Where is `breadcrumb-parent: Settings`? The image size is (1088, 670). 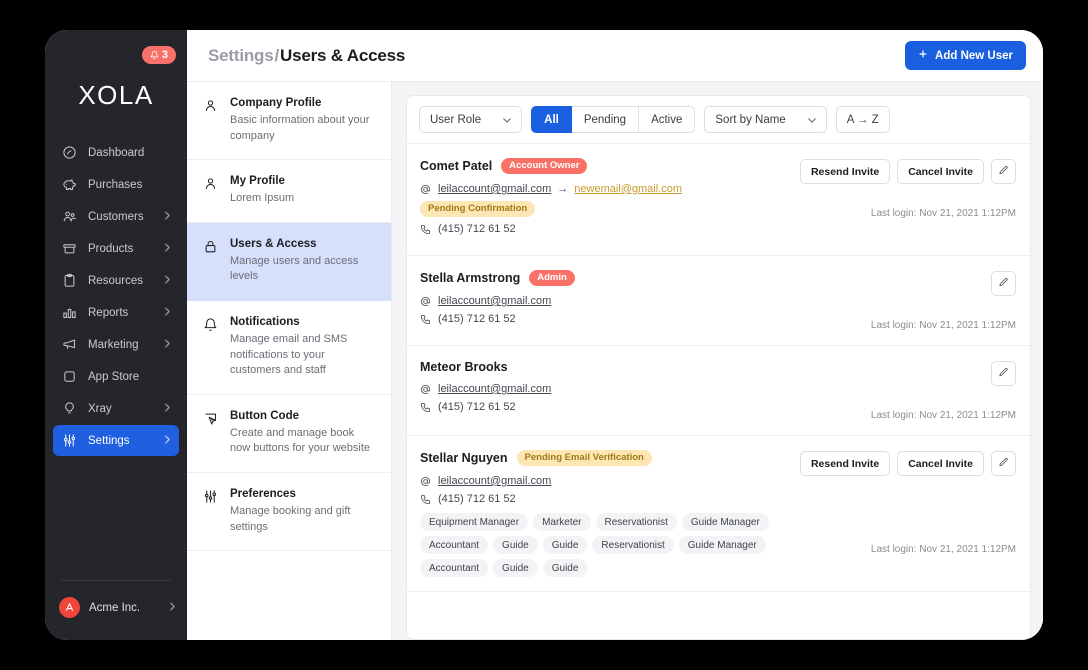
breadcrumb-parent: Settings is located at coordinates (241, 55).